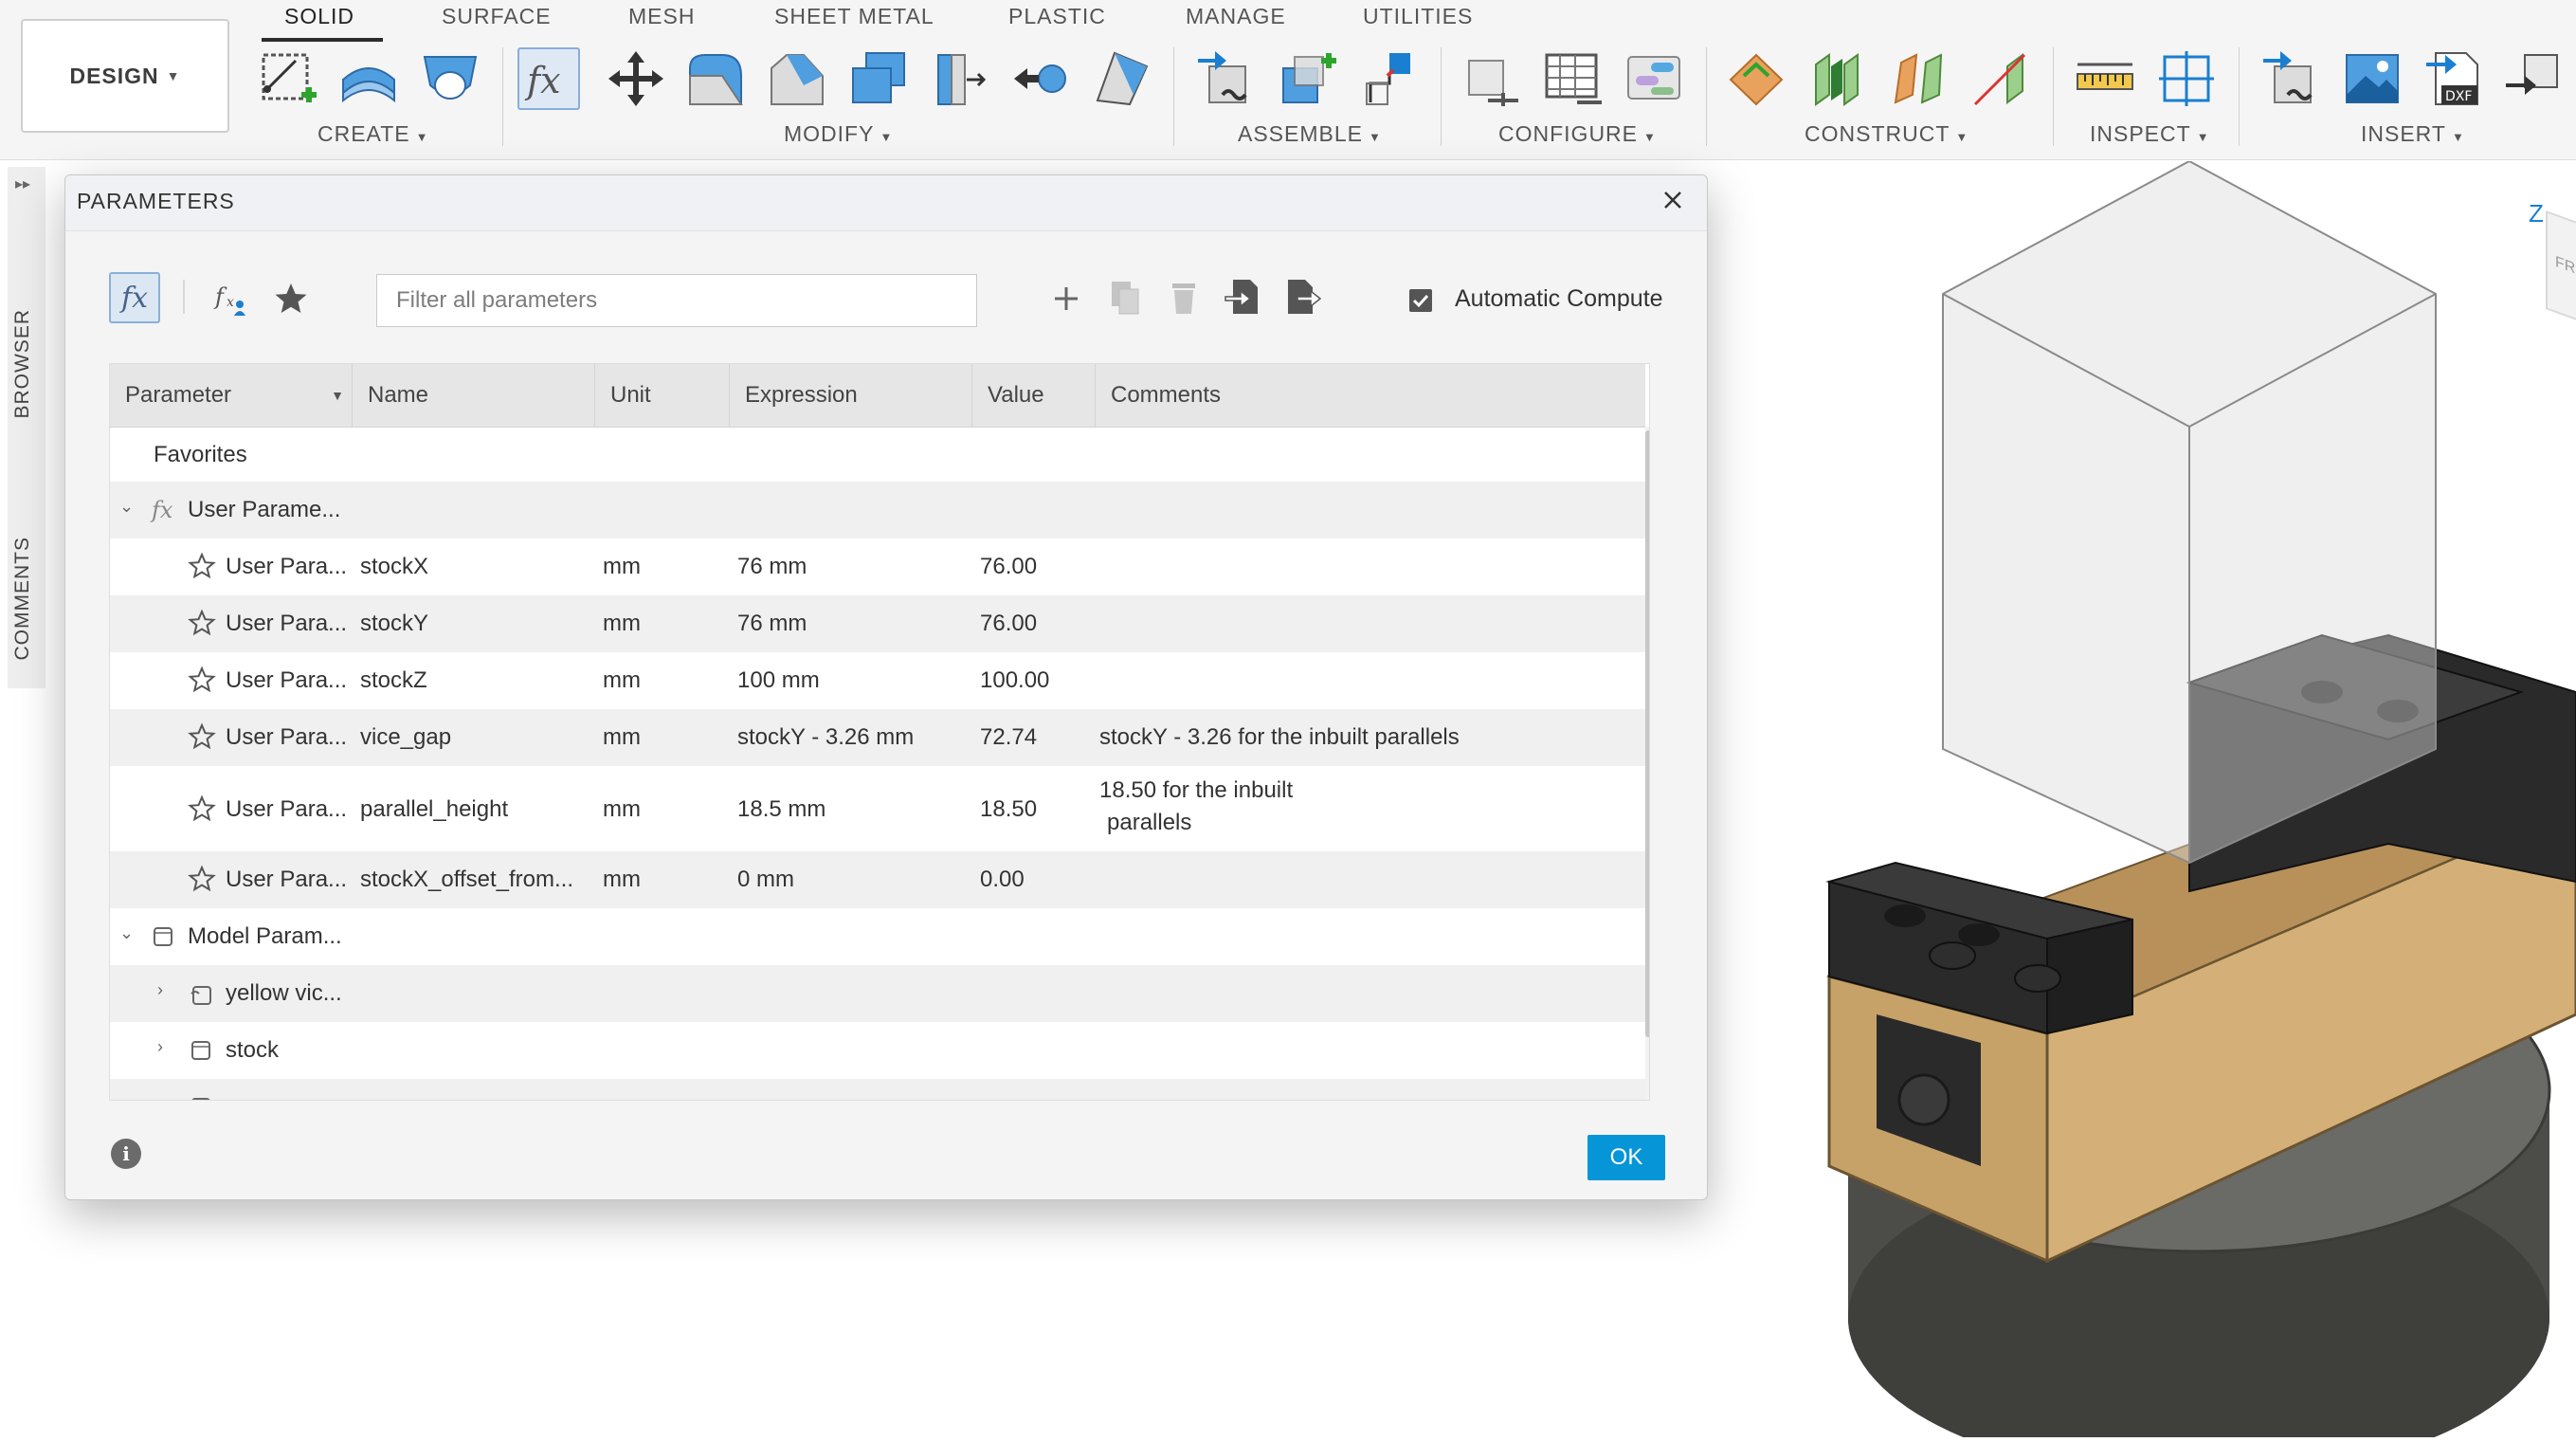  Describe the element at coordinates (715, 78) in the screenshot. I see `fillet-icon` at that location.